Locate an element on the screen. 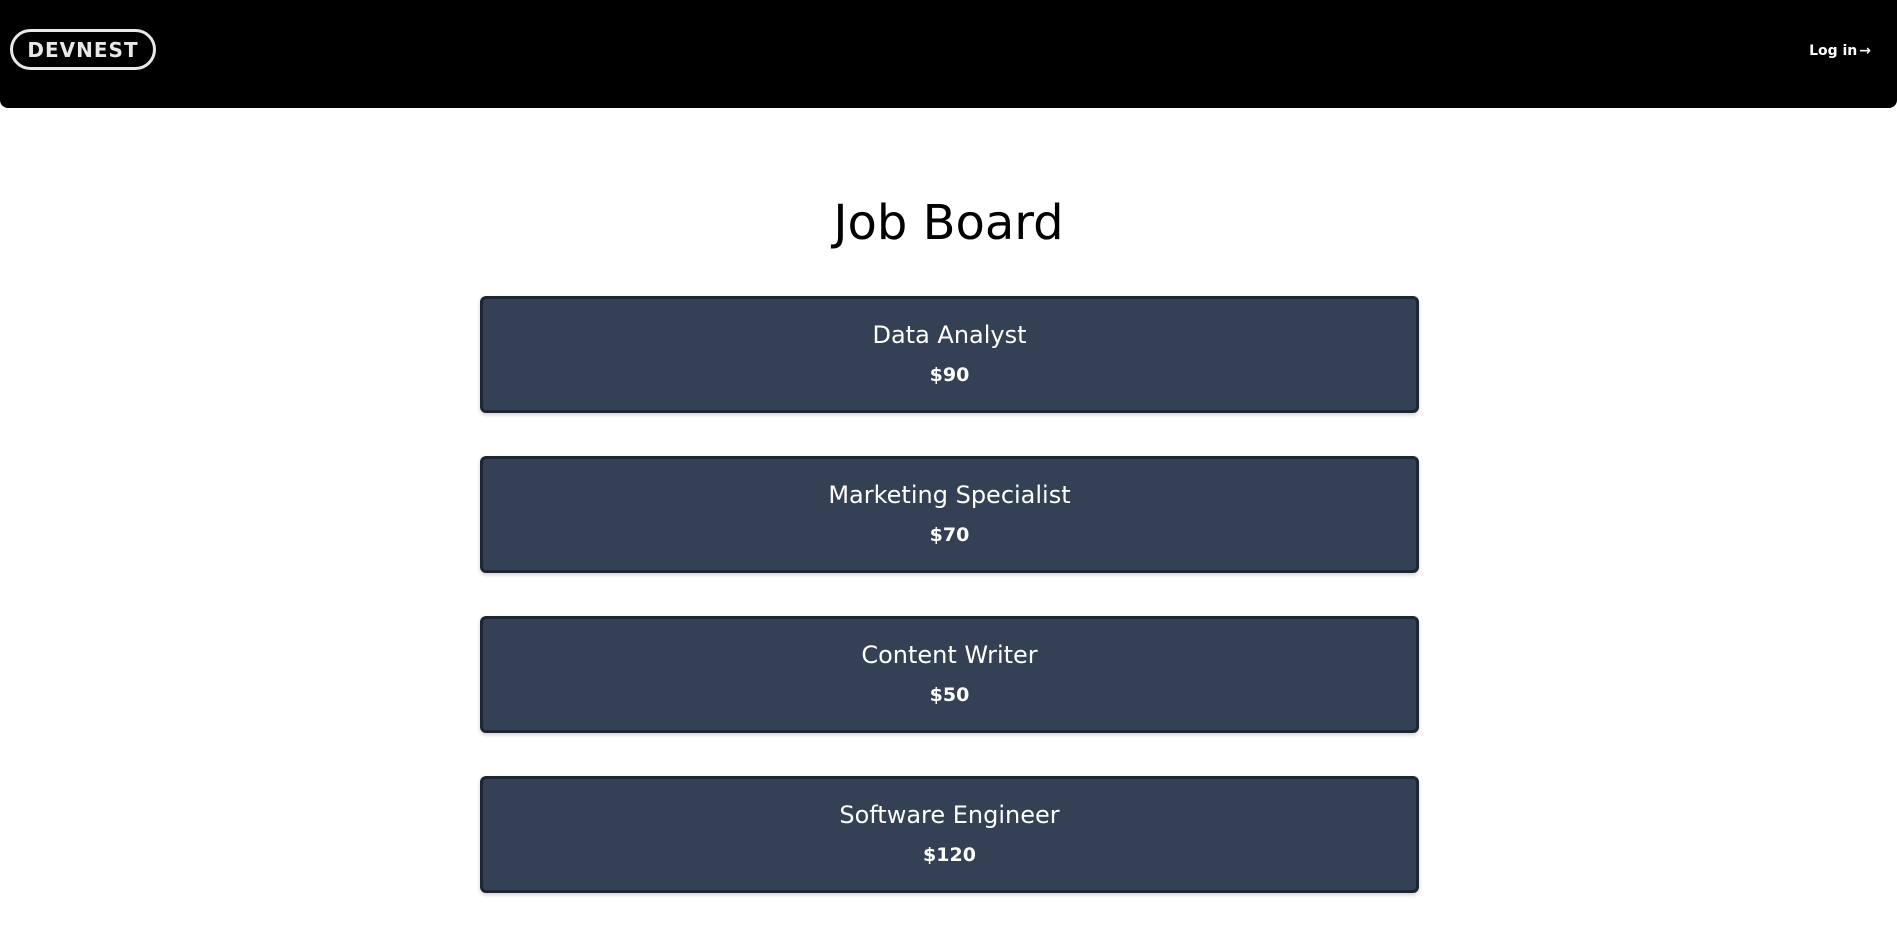 The image size is (1897, 936). job-rate: $50 is located at coordinates (949, 694).